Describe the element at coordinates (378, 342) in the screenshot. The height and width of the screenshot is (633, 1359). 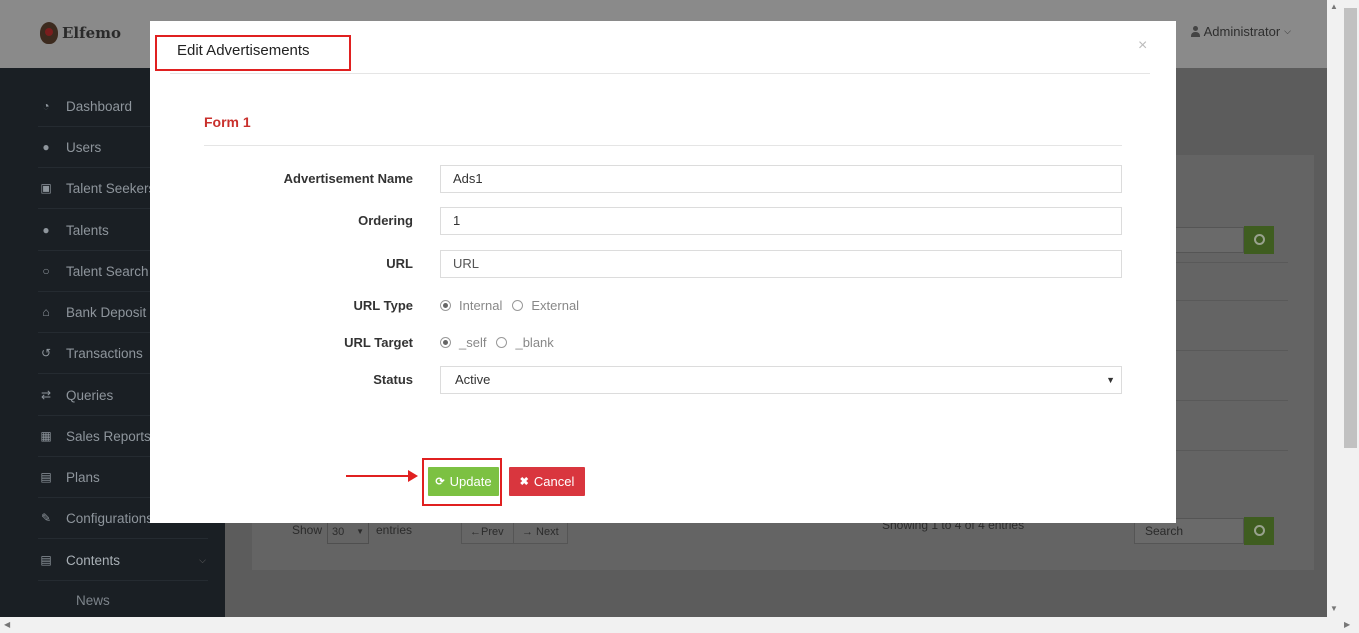
I see `url-target-label: URL Target` at that location.